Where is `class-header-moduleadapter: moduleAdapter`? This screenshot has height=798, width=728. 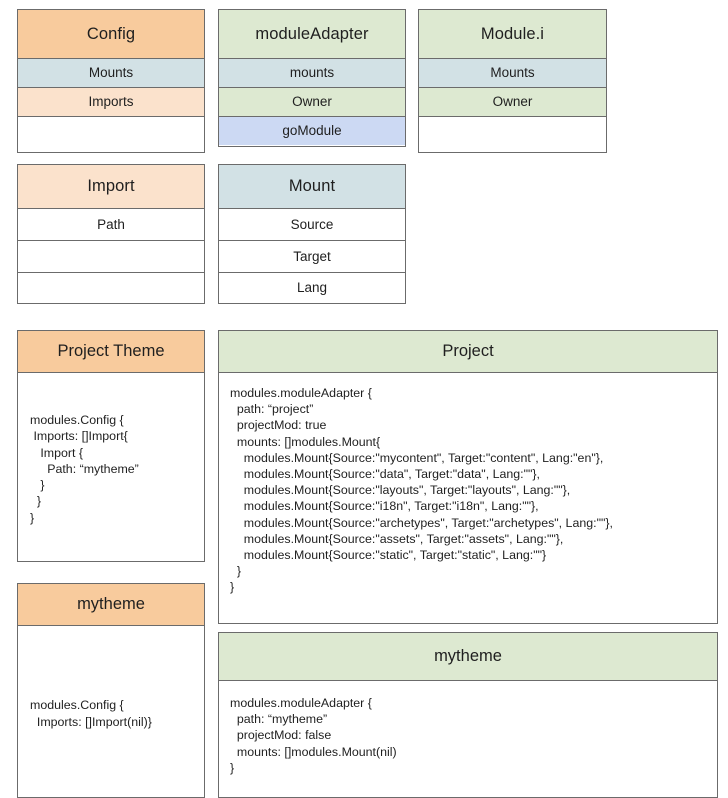 class-header-moduleadapter: moduleAdapter is located at coordinates (312, 34).